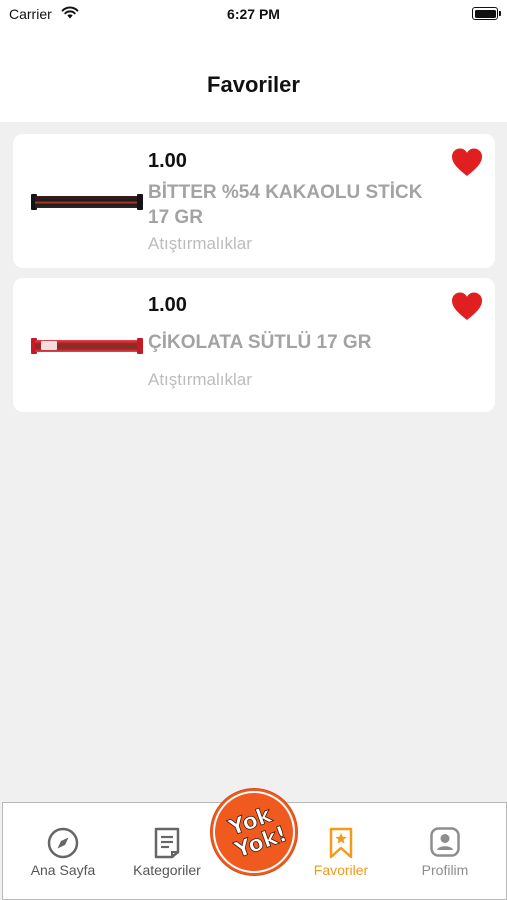  What do you see at coordinates (285, 205) in the screenshot?
I see `product-name: BİTTER %54 KAKAOLU STİCK 17 GR` at bounding box center [285, 205].